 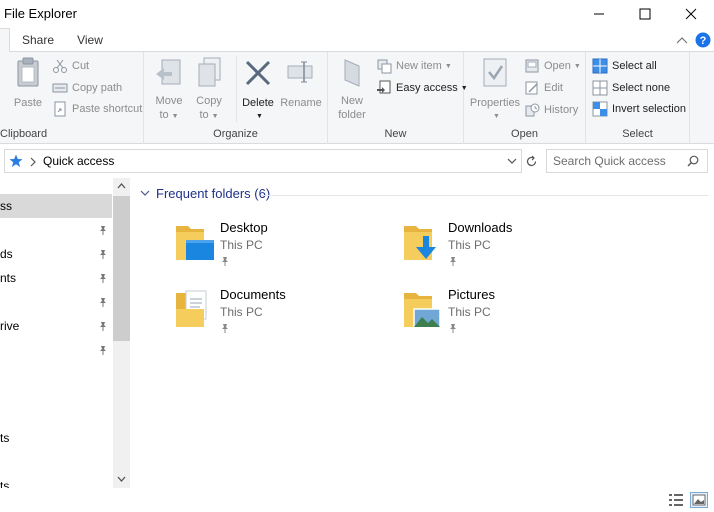 What do you see at coordinates (512, 161) in the screenshot?
I see `address-history-chevron-down-icon` at bounding box center [512, 161].